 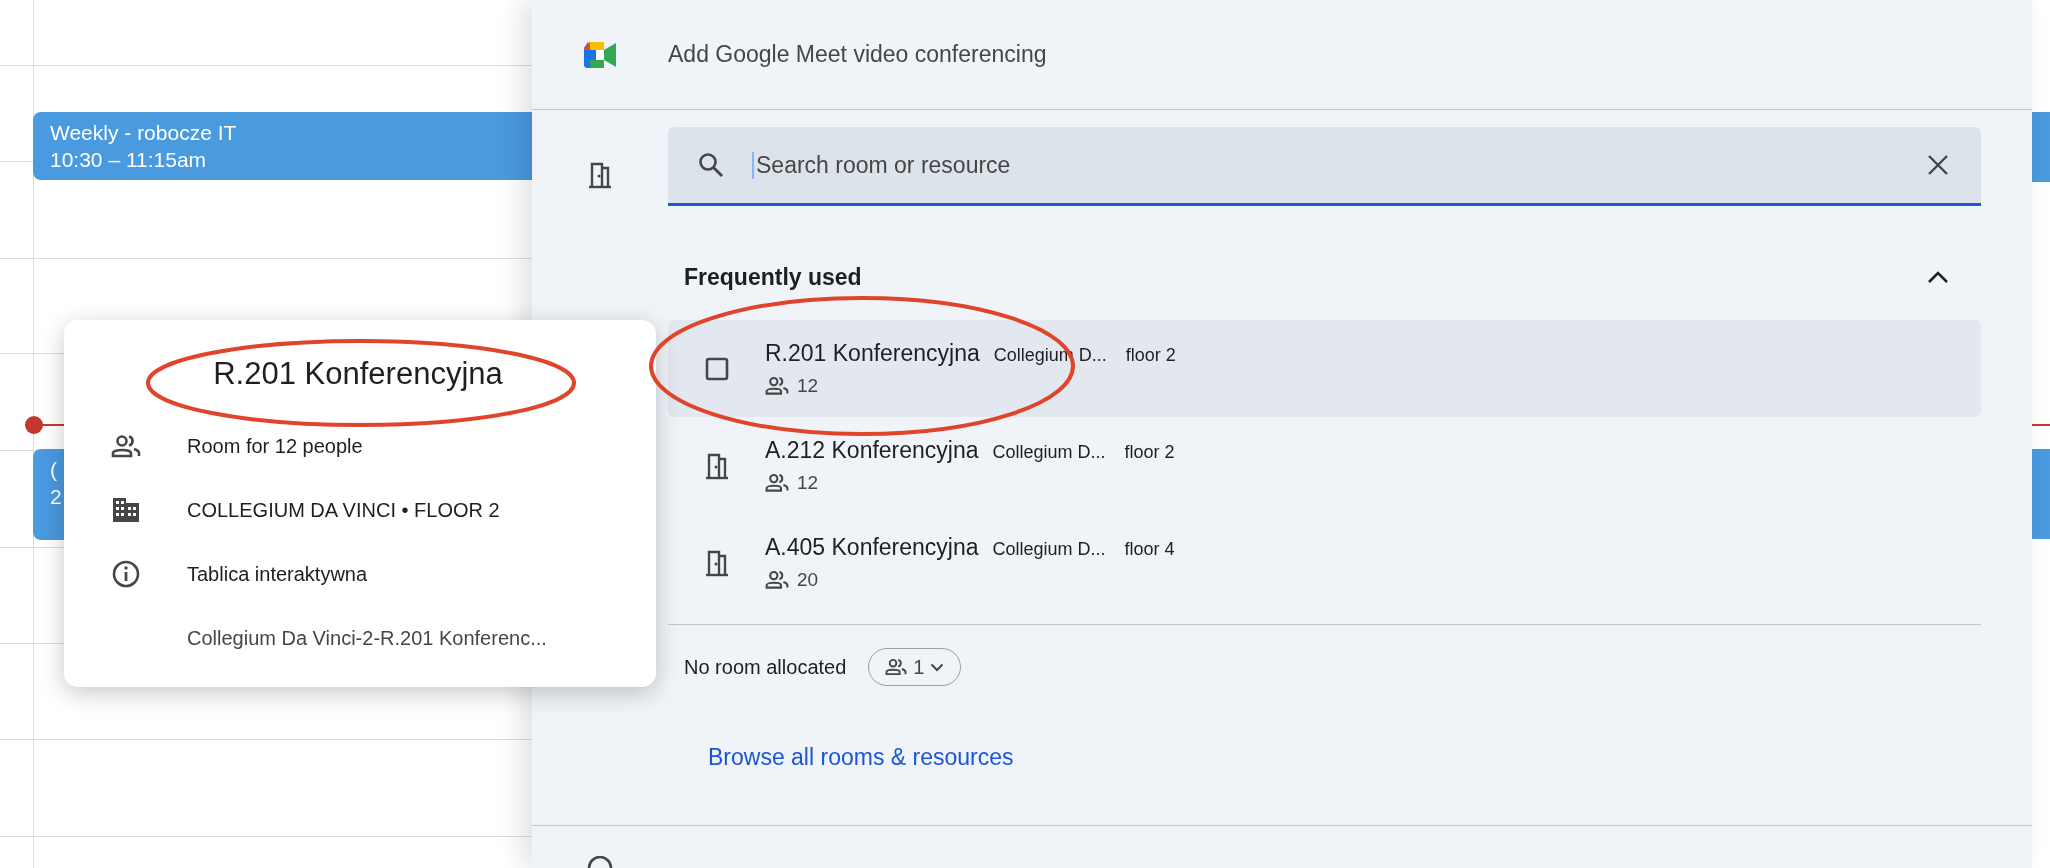 I want to click on meet-link: Add Google Meet video conferencing, so click(x=857, y=54).